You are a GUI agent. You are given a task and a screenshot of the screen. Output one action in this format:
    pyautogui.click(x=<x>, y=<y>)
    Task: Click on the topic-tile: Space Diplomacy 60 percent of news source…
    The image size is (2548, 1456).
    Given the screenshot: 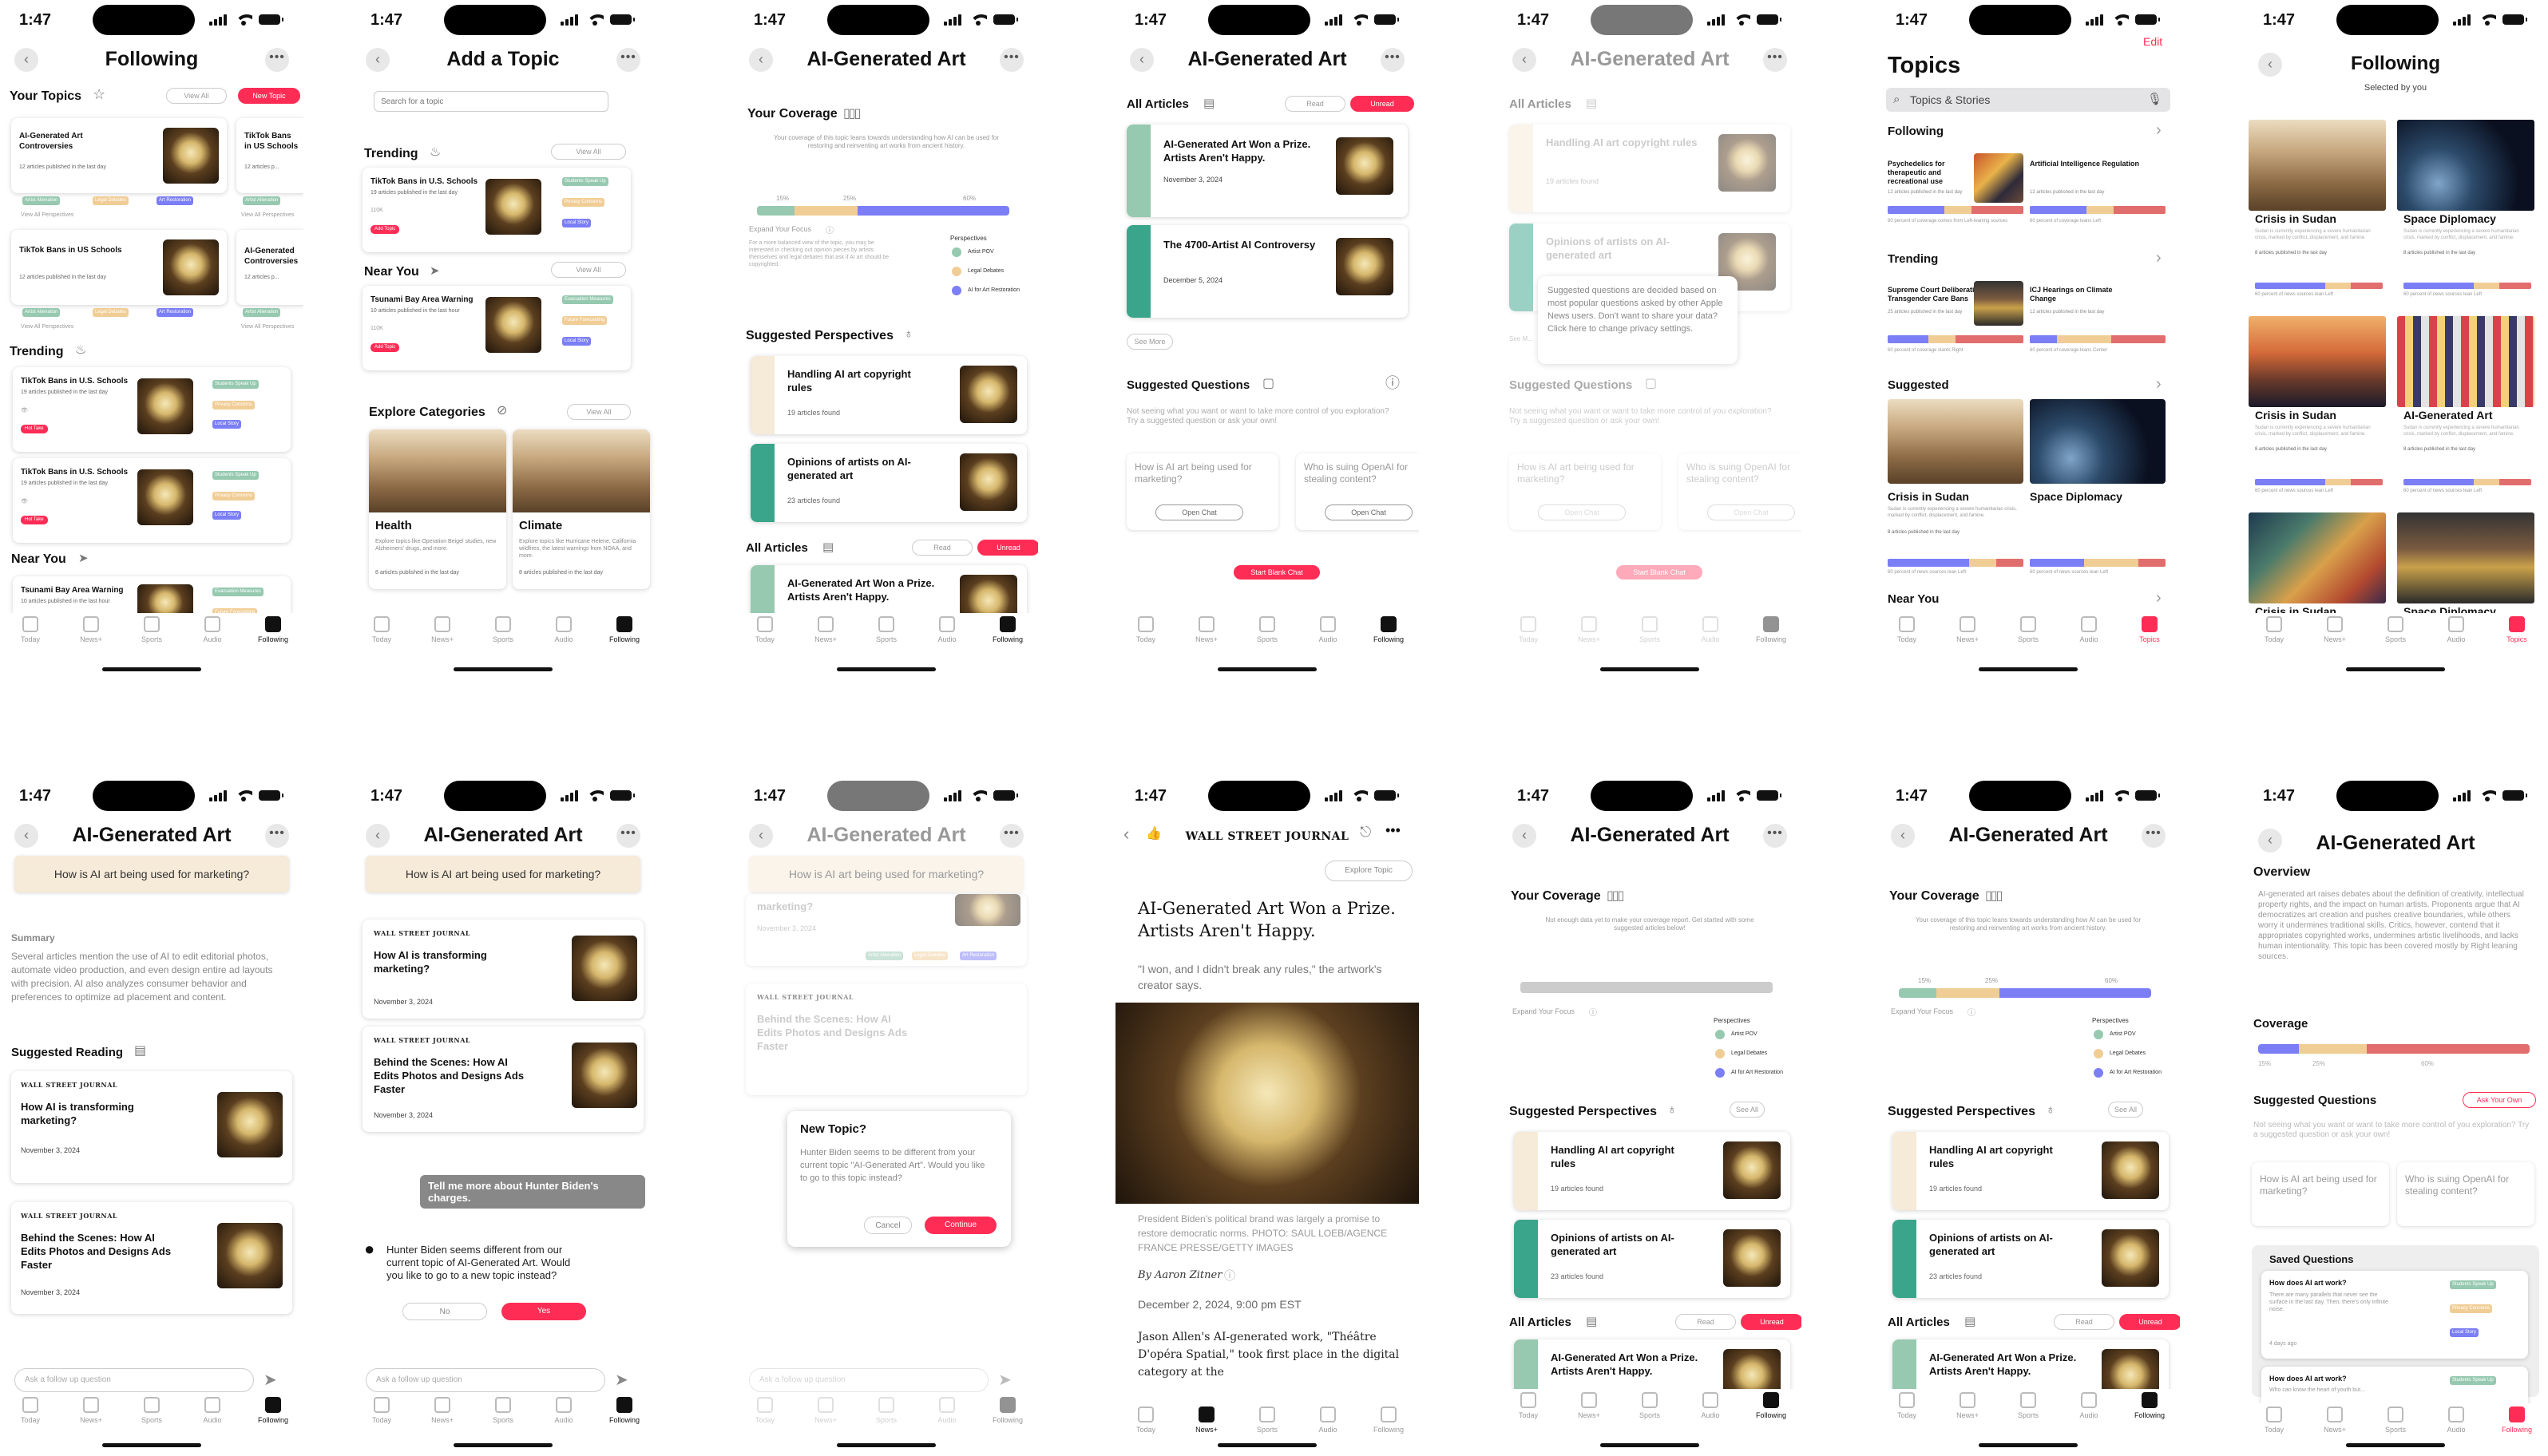 What is the action you would take?
    pyautogui.click(x=2098, y=491)
    